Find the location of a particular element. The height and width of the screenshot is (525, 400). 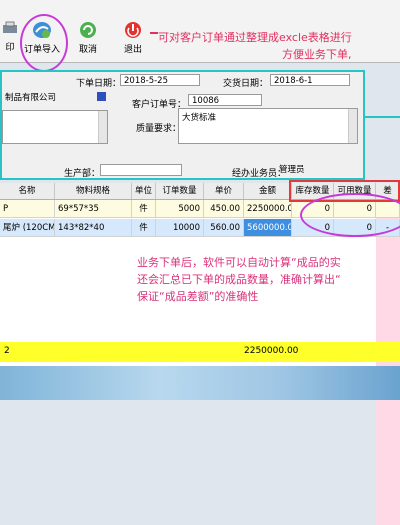

total-amount: 2250000.00 is located at coordinates (271, 351).